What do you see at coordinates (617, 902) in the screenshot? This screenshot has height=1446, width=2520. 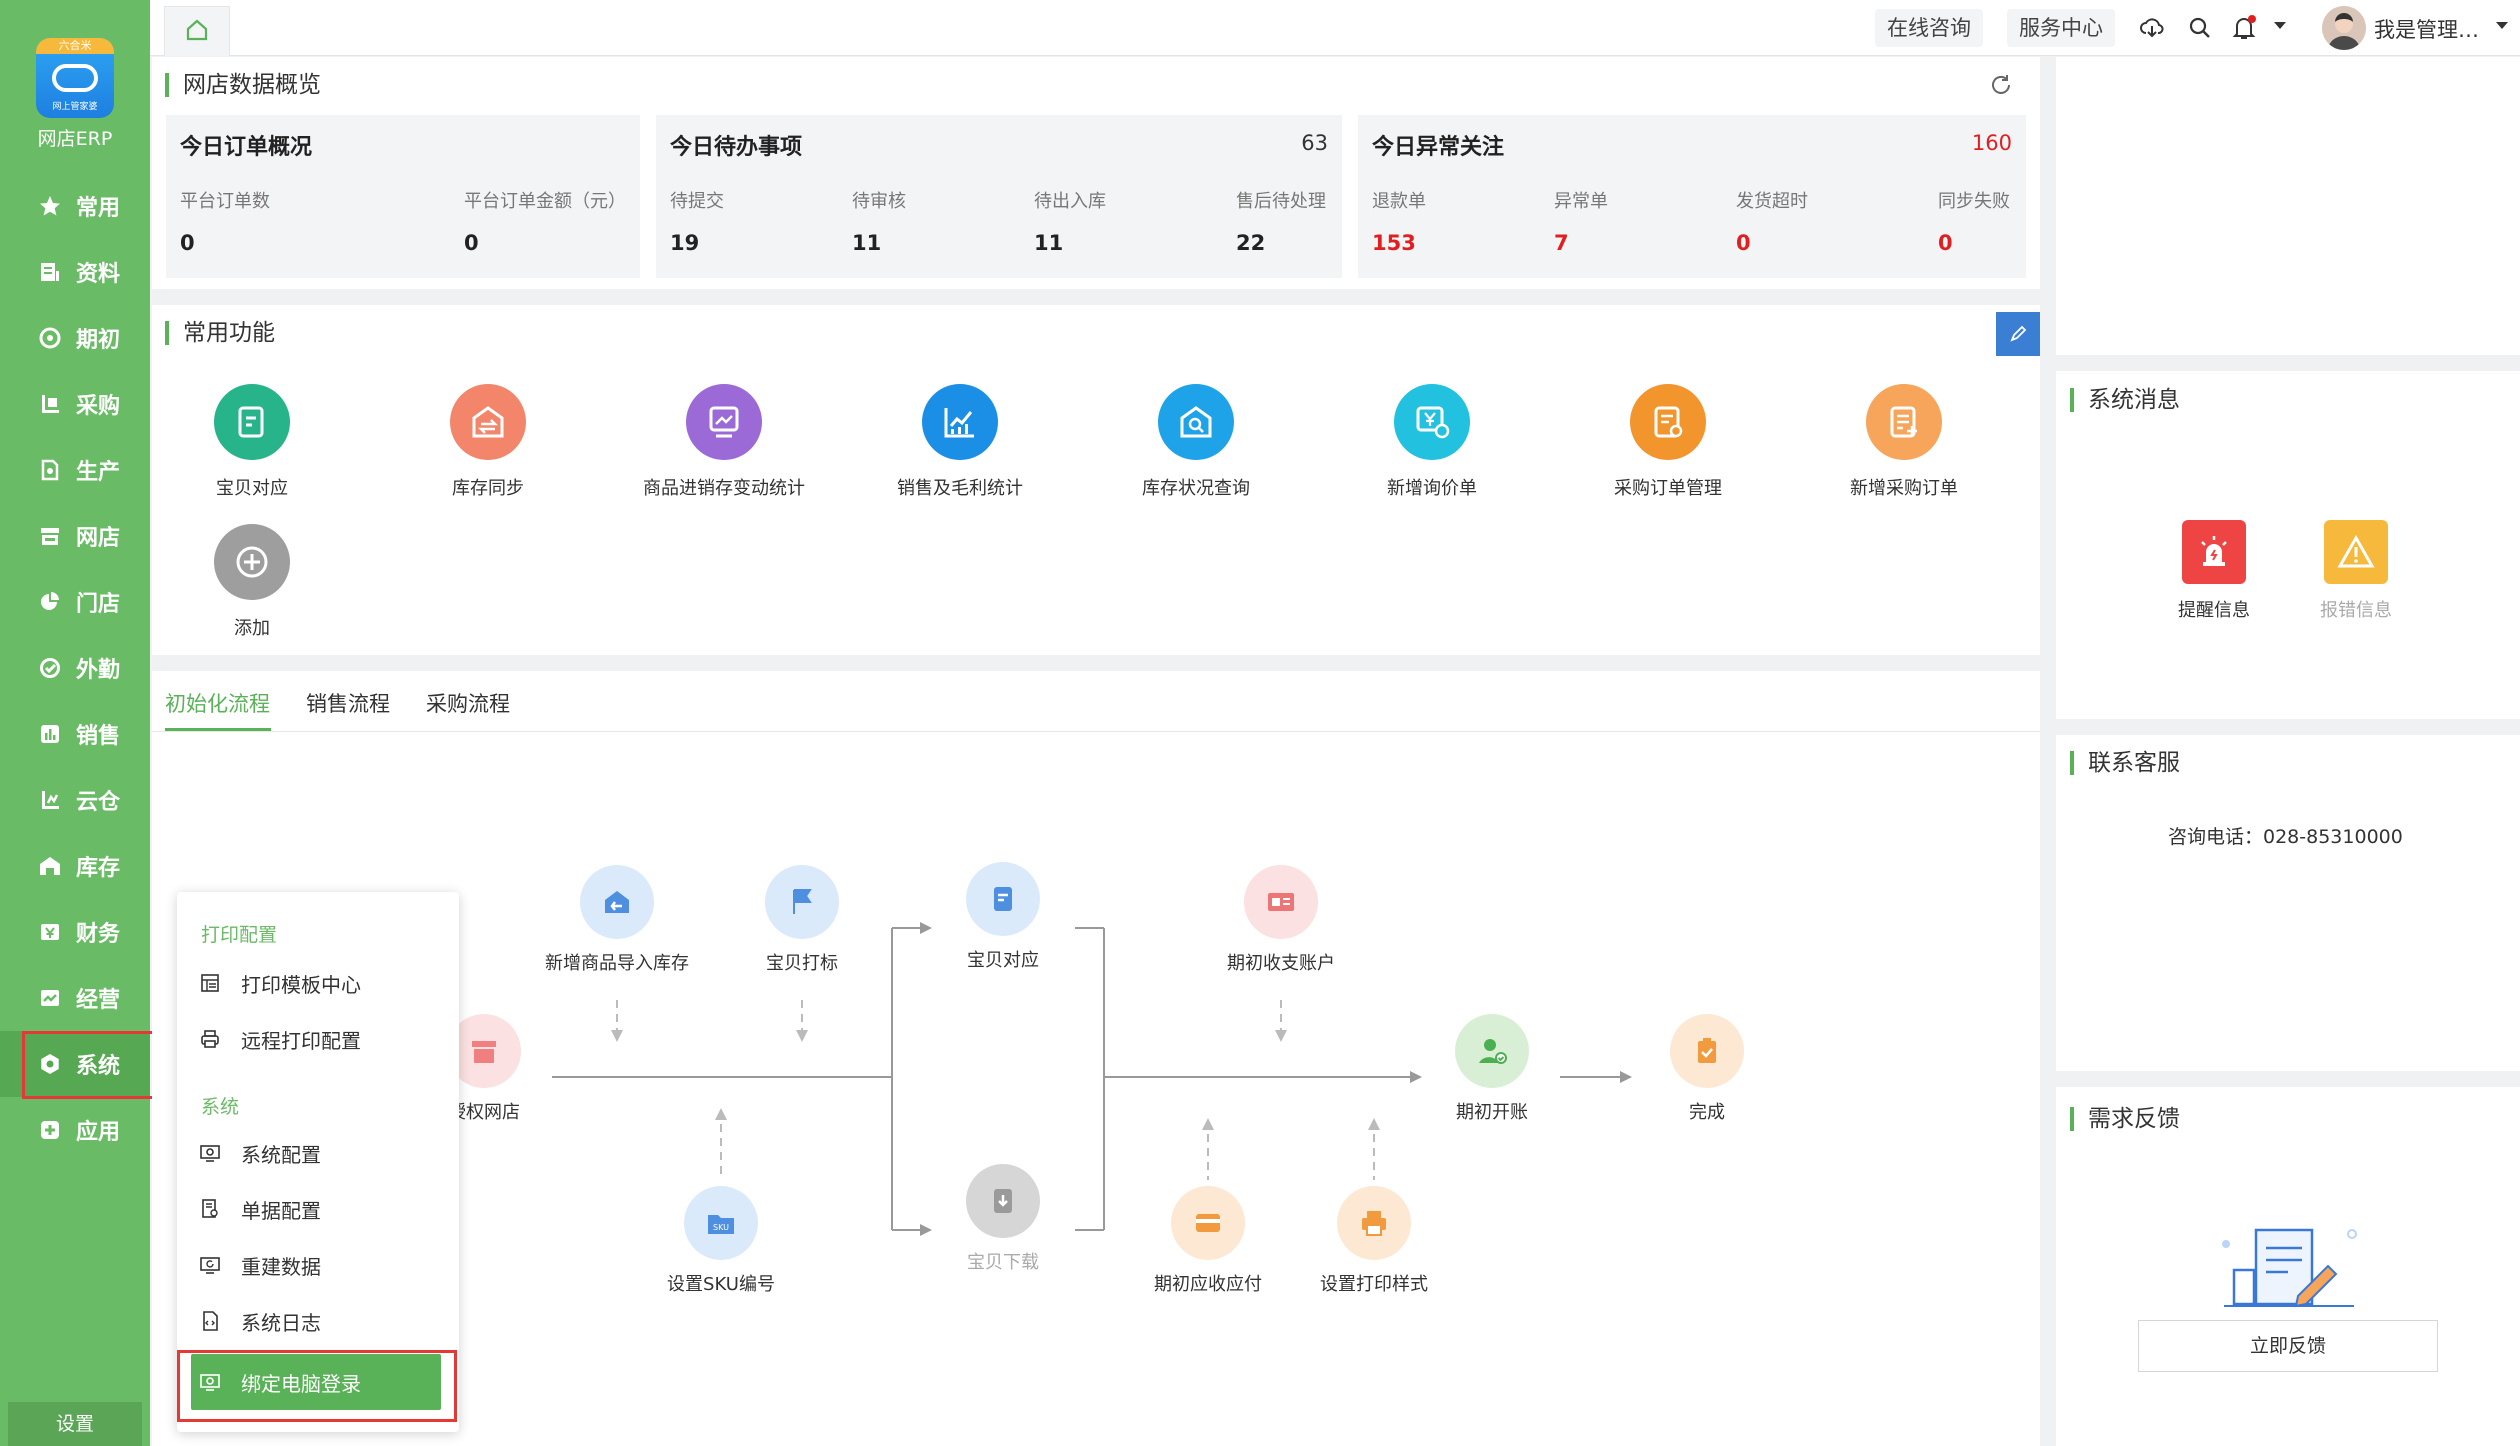 I see `import-goods-icon` at bounding box center [617, 902].